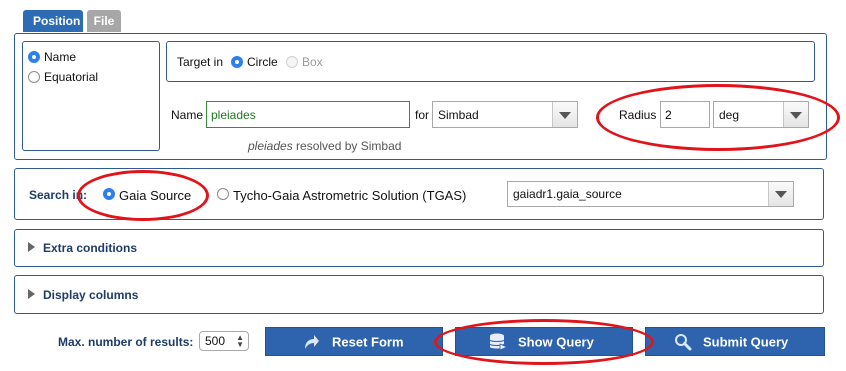  I want to click on target-name-input, so click(308, 114).